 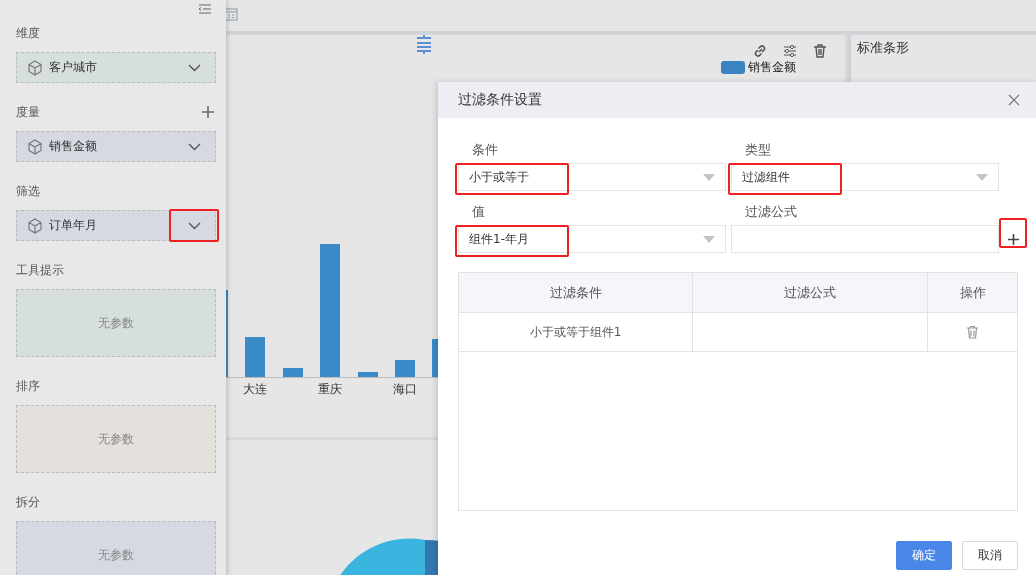 What do you see at coordinates (73, 225) in the screenshot?
I see `field-name: 订单年月` at bounding box center [73, 225].